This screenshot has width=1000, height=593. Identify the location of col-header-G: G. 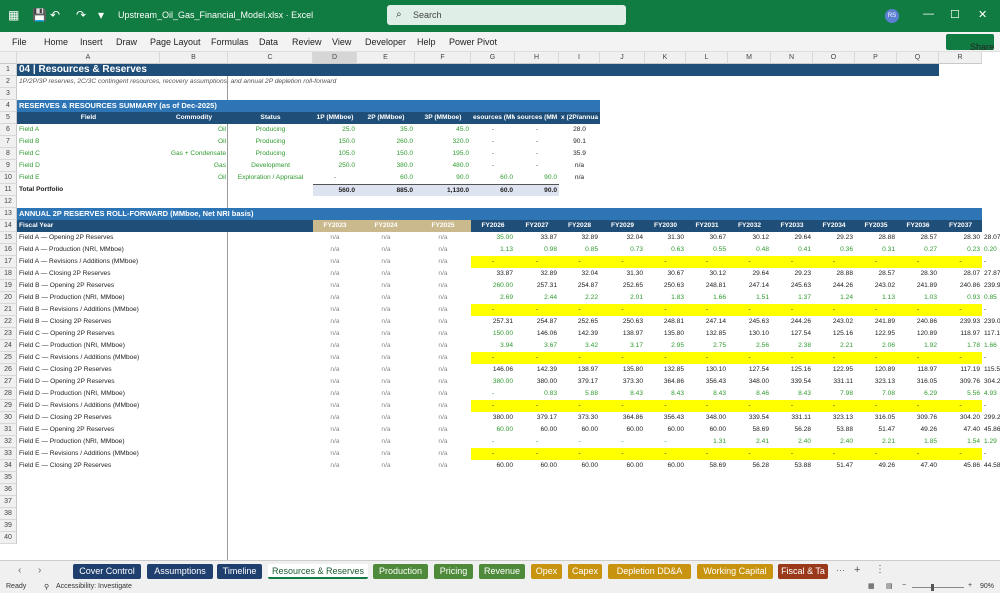
(493, 58).